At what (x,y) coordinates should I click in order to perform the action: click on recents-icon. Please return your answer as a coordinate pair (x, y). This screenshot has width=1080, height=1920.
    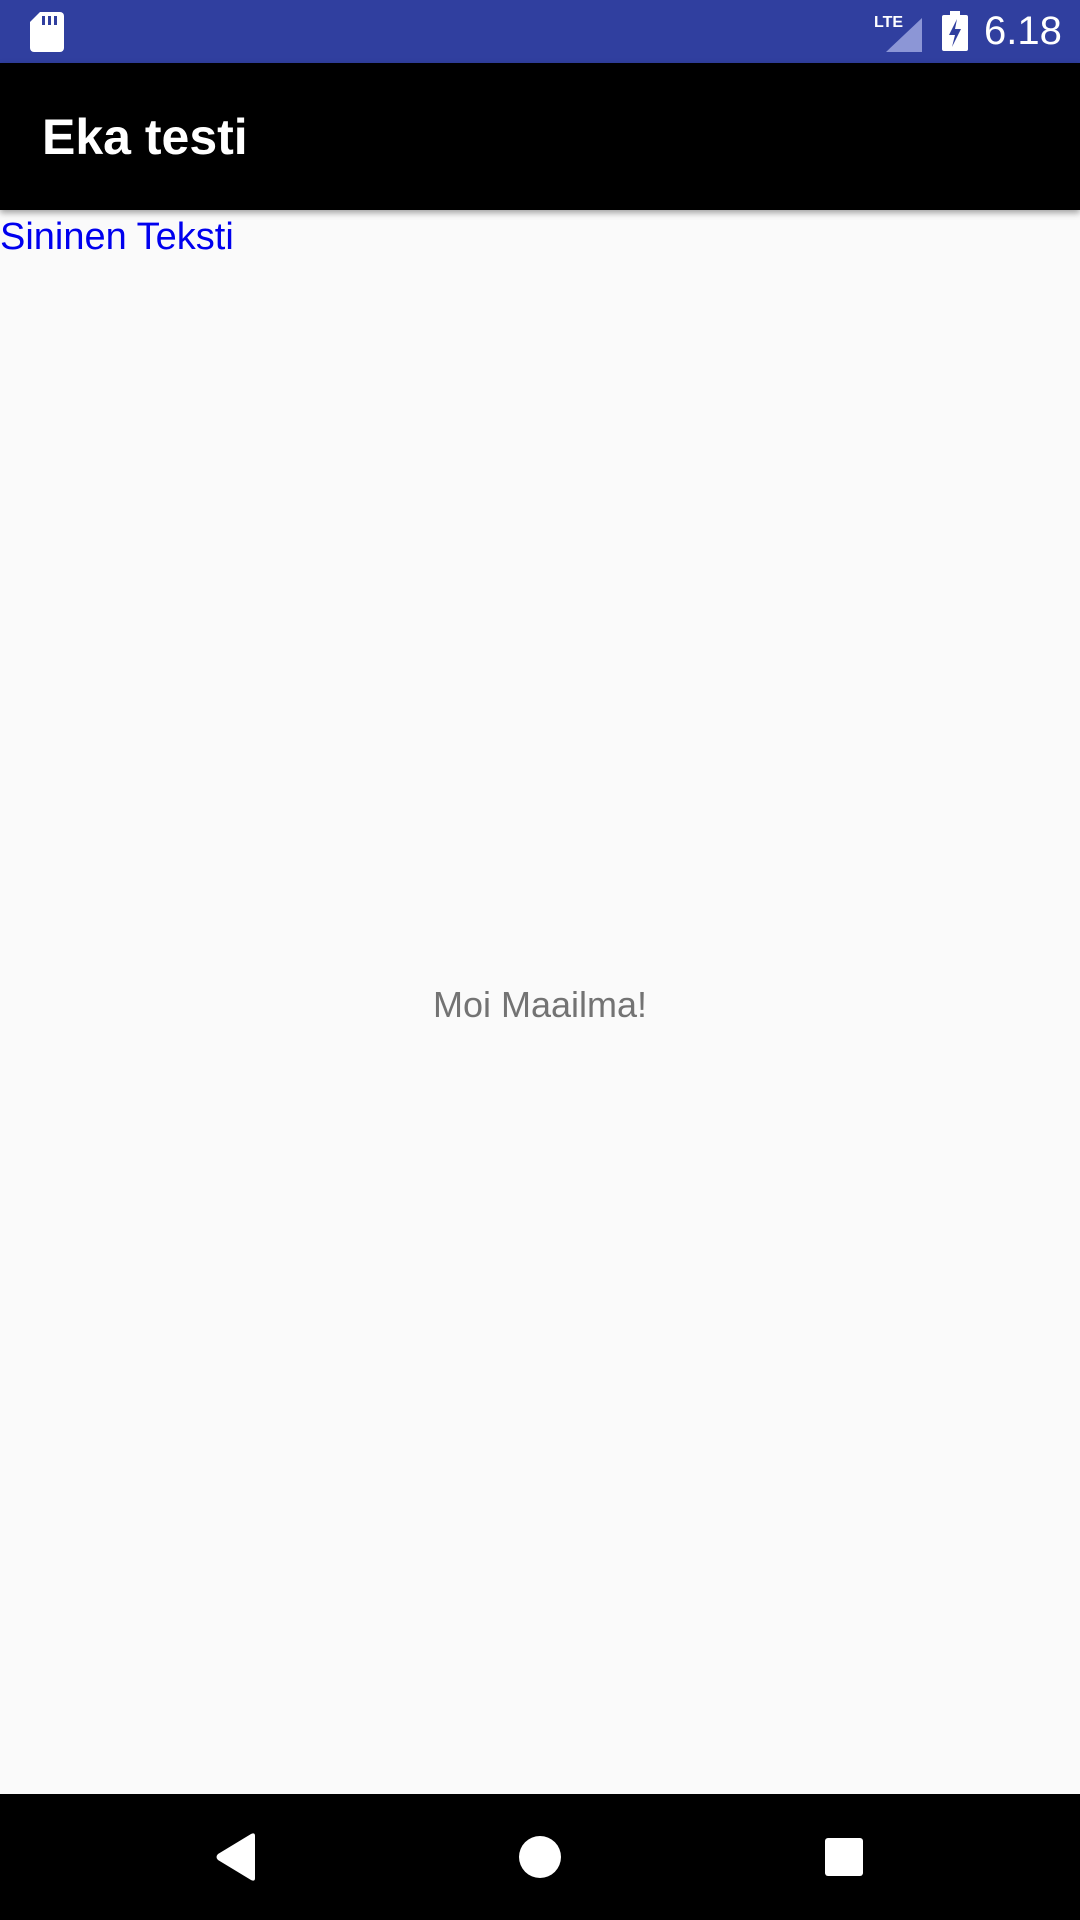
    Looking at the image, I should click on (844, 1857).